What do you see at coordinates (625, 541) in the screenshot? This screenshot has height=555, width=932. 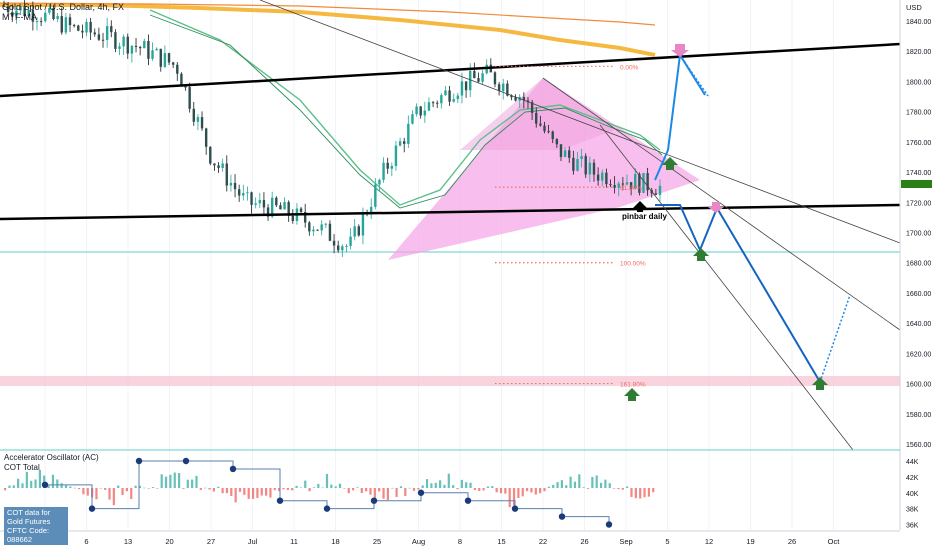 I see `time-tick-label: Sep` at bounding box center [625, 541].